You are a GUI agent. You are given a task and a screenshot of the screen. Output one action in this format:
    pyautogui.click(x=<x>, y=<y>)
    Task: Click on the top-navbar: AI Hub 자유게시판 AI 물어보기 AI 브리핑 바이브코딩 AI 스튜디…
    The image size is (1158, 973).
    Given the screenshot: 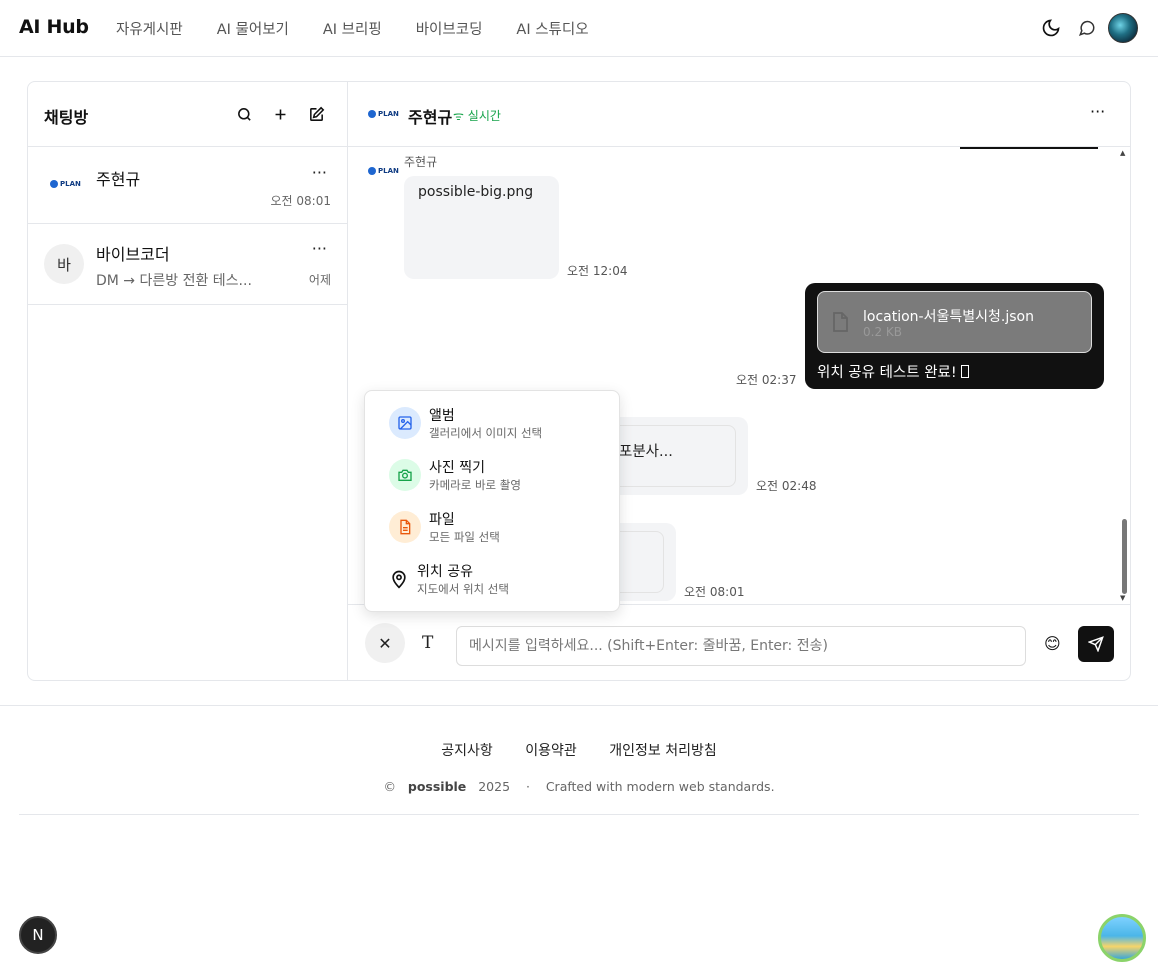 What is the action you would take?
    pyautogui.click(x=579, y=28)
    